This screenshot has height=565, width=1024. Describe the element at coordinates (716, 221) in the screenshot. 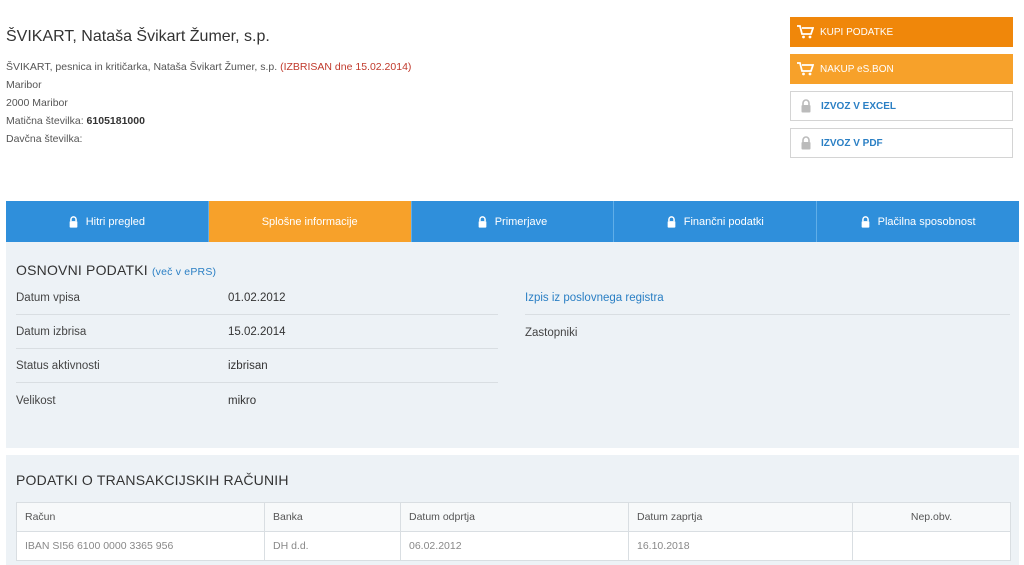

I see `tab-financial-data: Finančni podatki` at that location.